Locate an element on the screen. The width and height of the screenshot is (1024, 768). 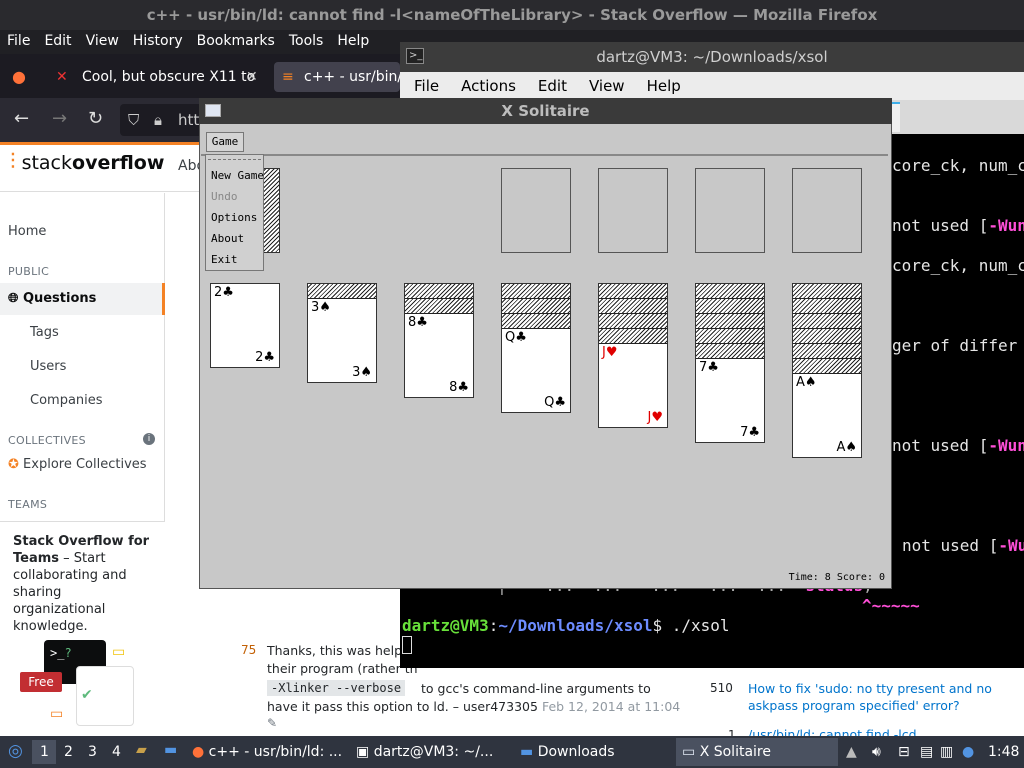
workspace-3: 3 is located at coordinates (92, 752).